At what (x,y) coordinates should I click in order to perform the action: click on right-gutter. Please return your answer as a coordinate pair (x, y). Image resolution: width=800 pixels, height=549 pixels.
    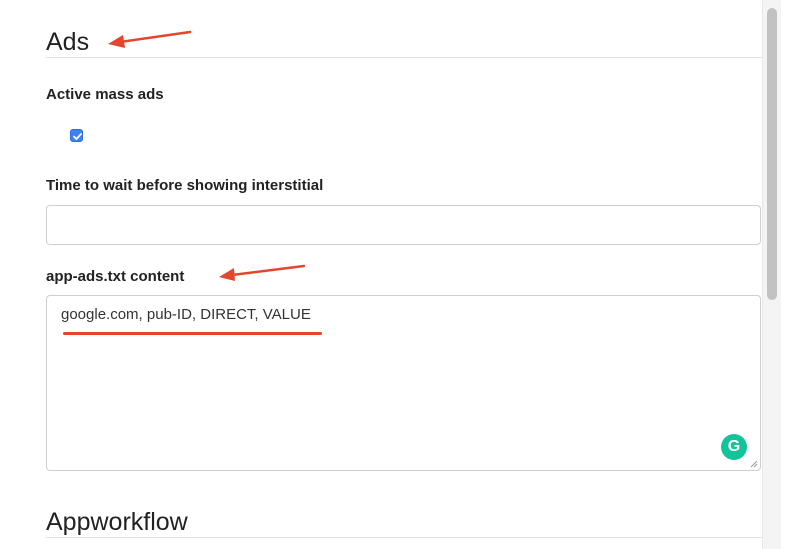
    Looking at the image, I should click on (790, 274).